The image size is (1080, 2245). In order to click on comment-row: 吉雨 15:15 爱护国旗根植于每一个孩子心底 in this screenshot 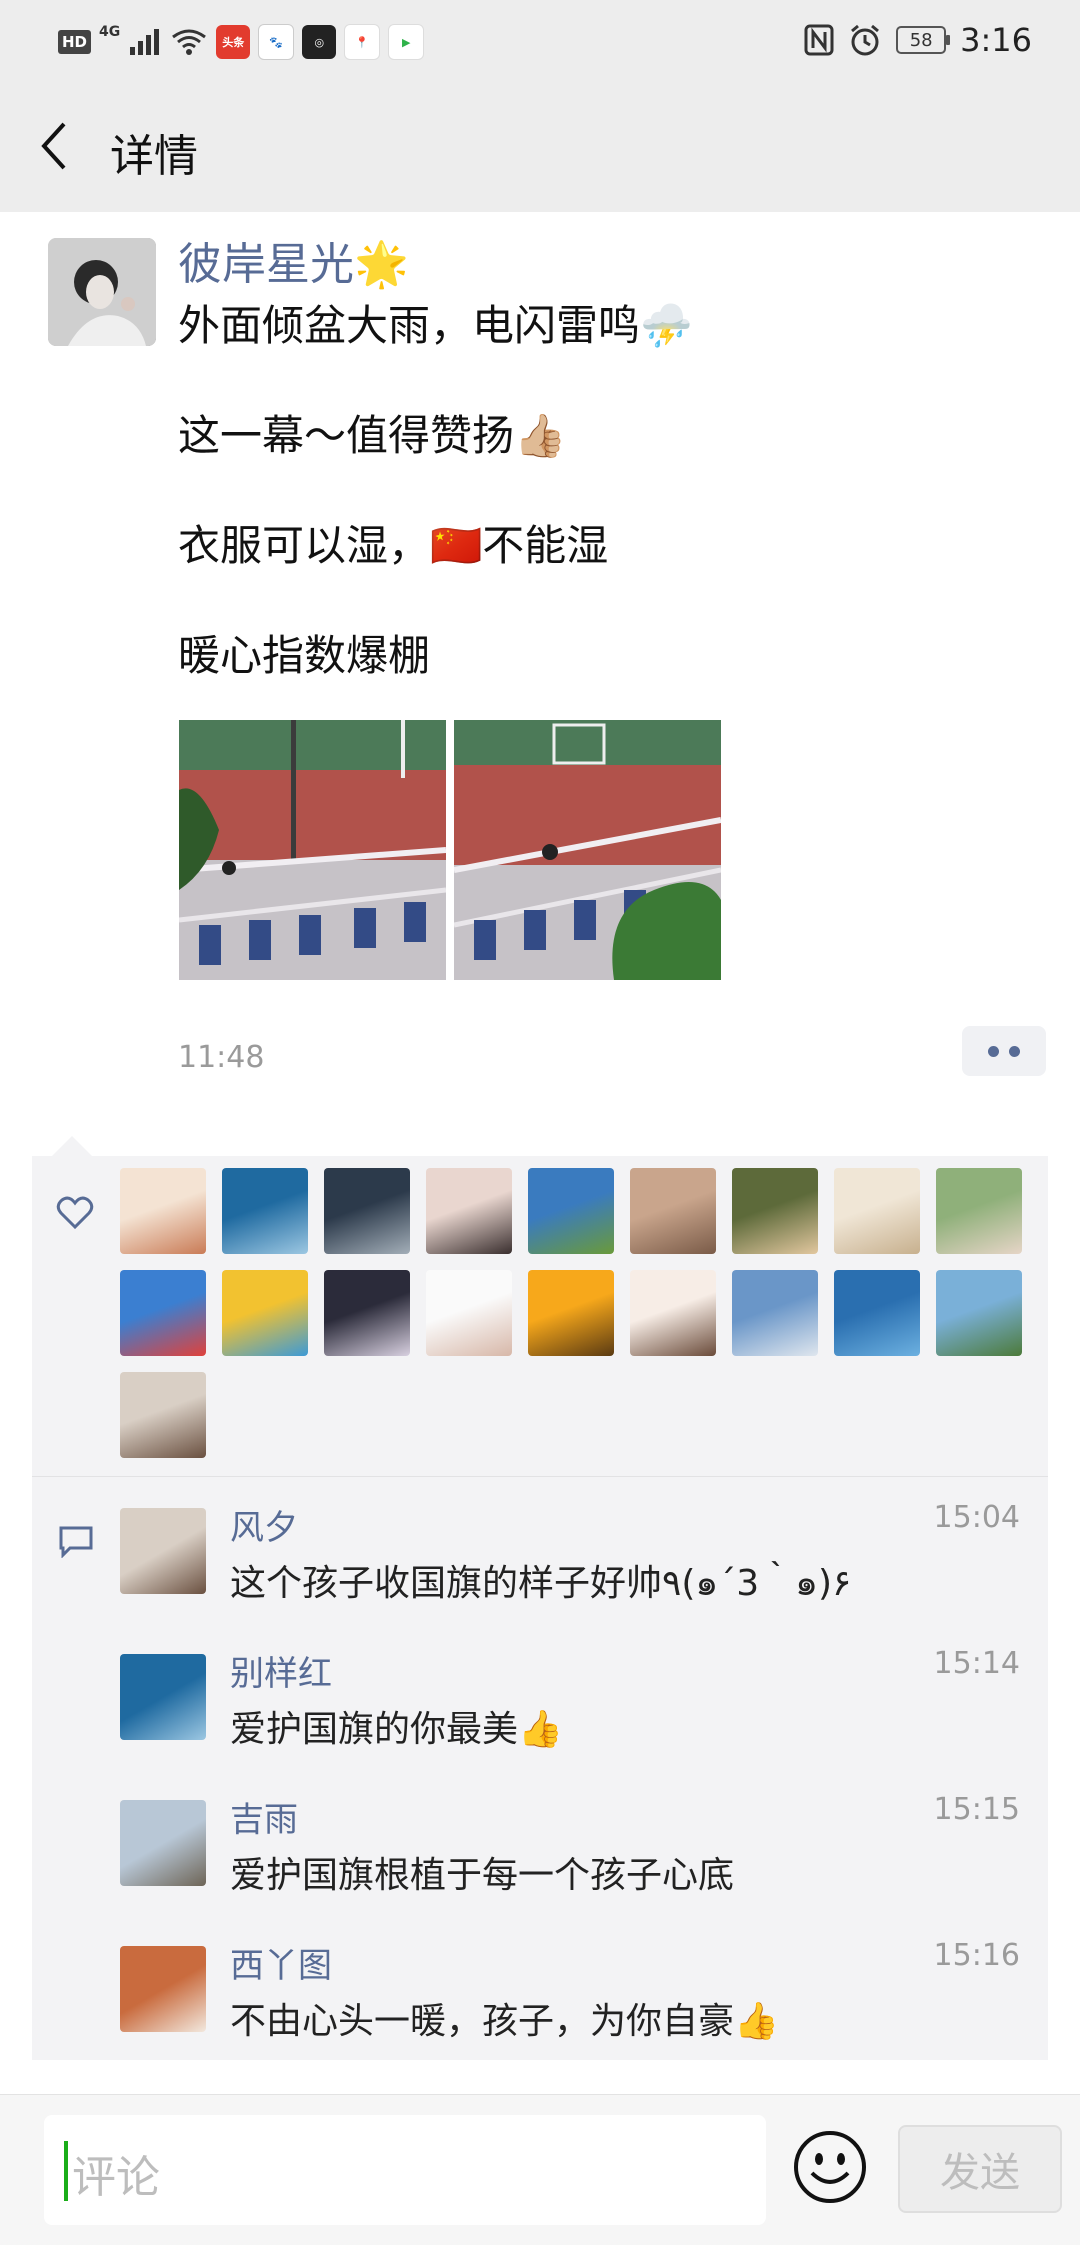, I will do `click(570, 1851)`.